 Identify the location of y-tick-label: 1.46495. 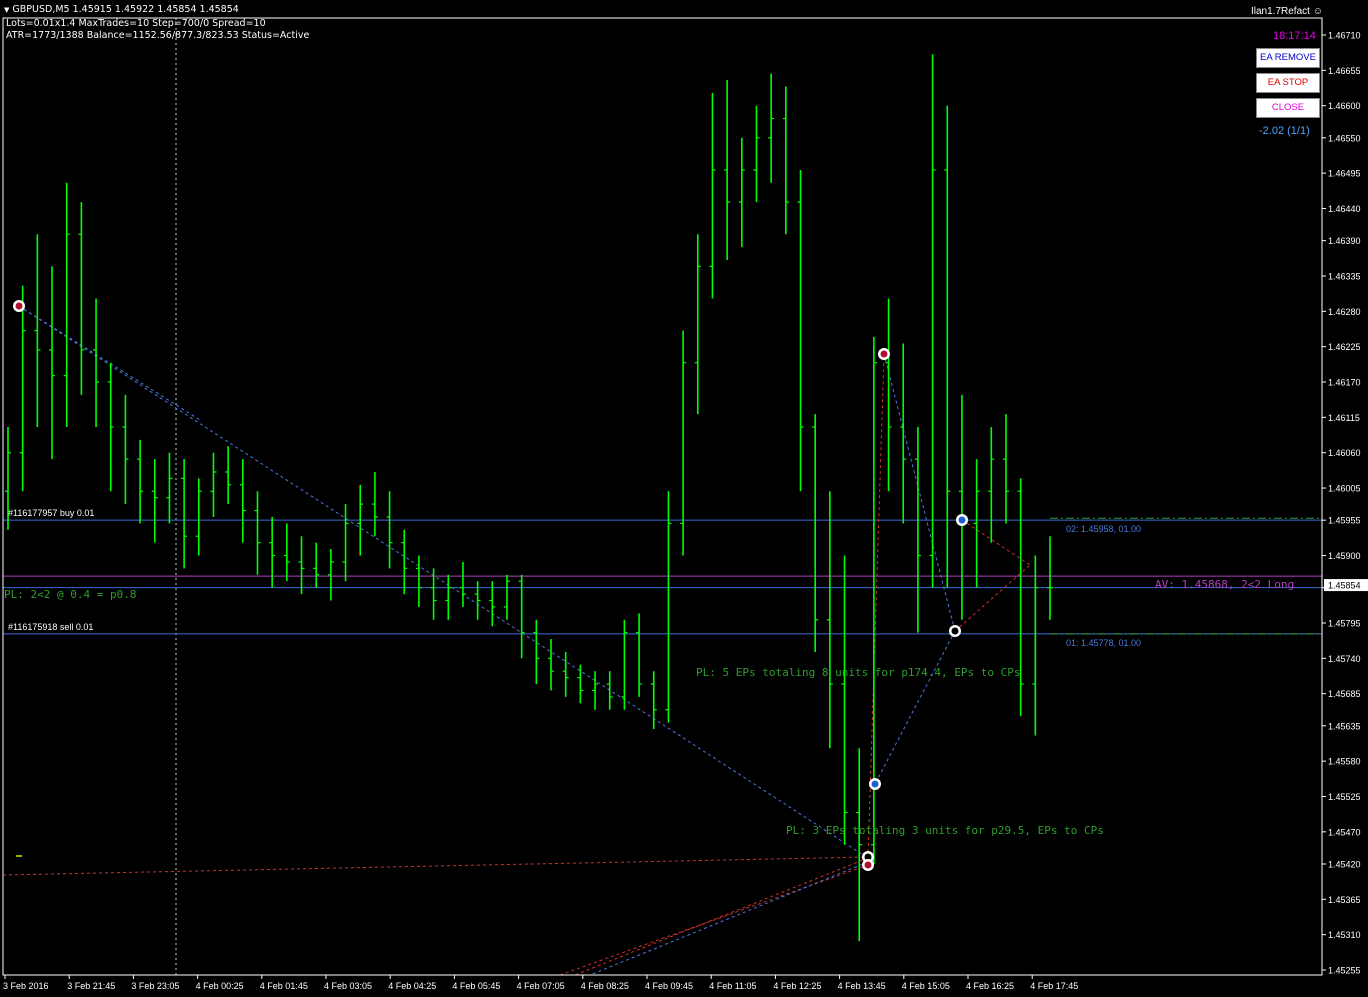
(1344, 174).